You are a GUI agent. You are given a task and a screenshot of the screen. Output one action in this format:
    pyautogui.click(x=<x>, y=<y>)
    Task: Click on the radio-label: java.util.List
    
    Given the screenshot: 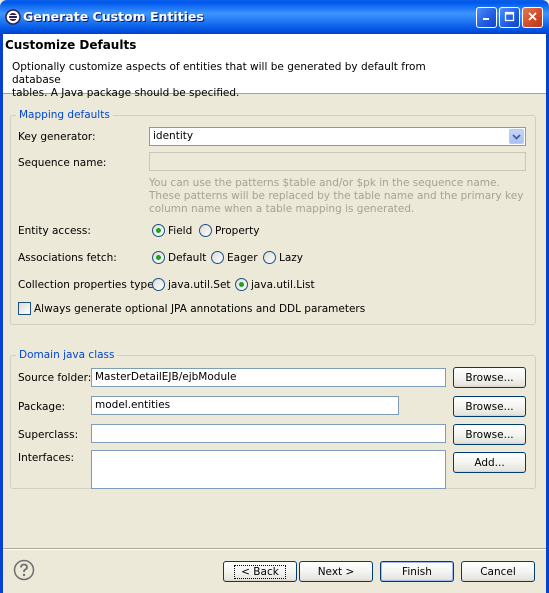 What is the action you would take?
    pyautogui.click(x=283, y=284)
    